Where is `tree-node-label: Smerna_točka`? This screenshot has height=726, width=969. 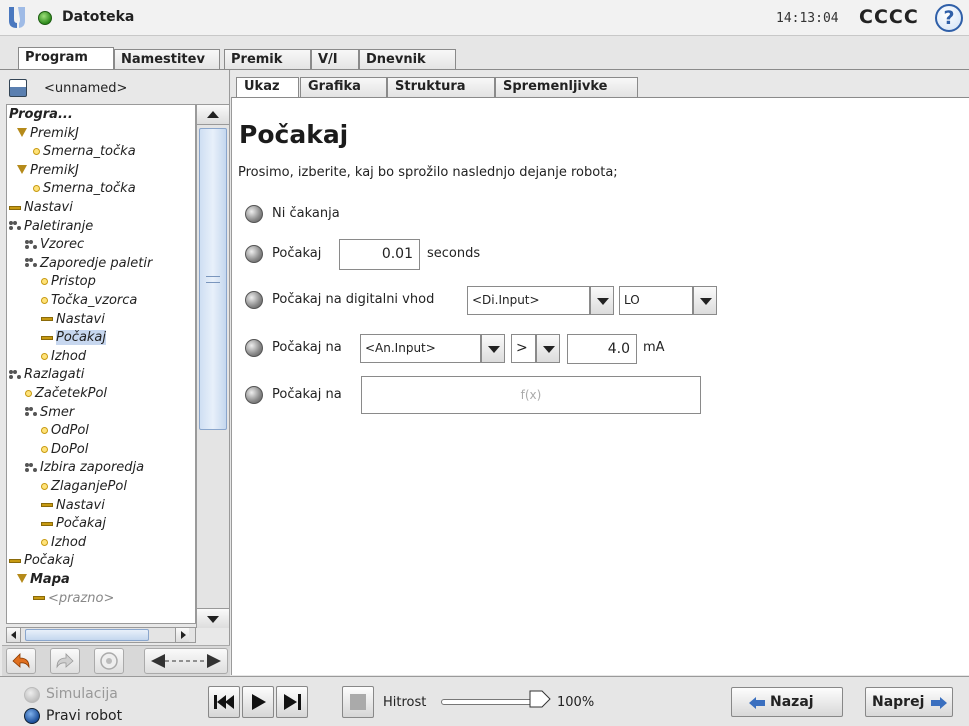
tree-node-label: Smerna_točka is located at coordinates (89, 189).